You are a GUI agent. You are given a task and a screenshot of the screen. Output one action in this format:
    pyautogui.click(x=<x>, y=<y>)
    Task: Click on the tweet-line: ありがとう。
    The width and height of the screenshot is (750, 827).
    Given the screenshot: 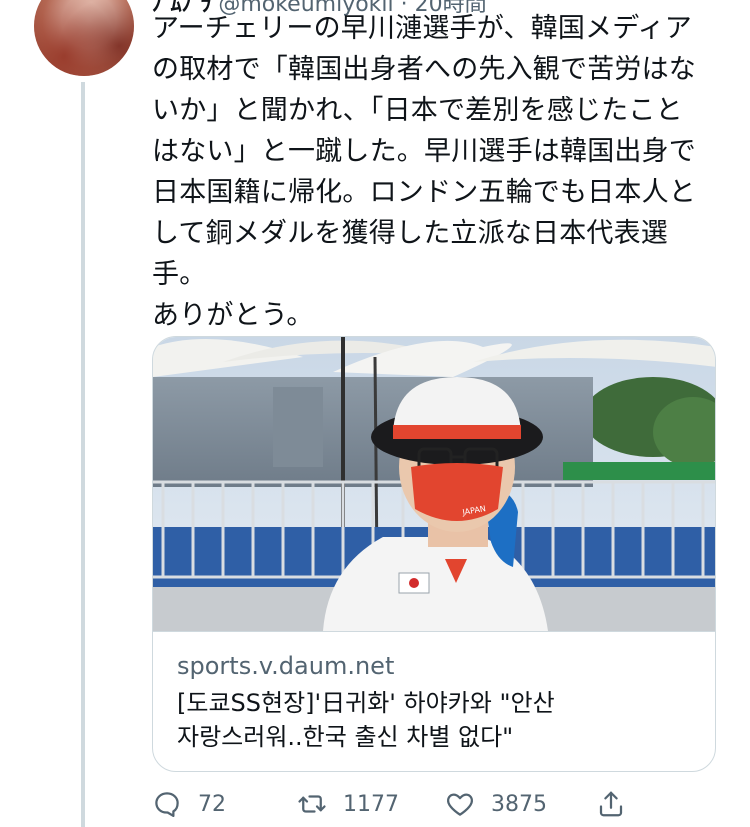 What is the action you would take?
    pyautogui.click(x=233, y=315)
    